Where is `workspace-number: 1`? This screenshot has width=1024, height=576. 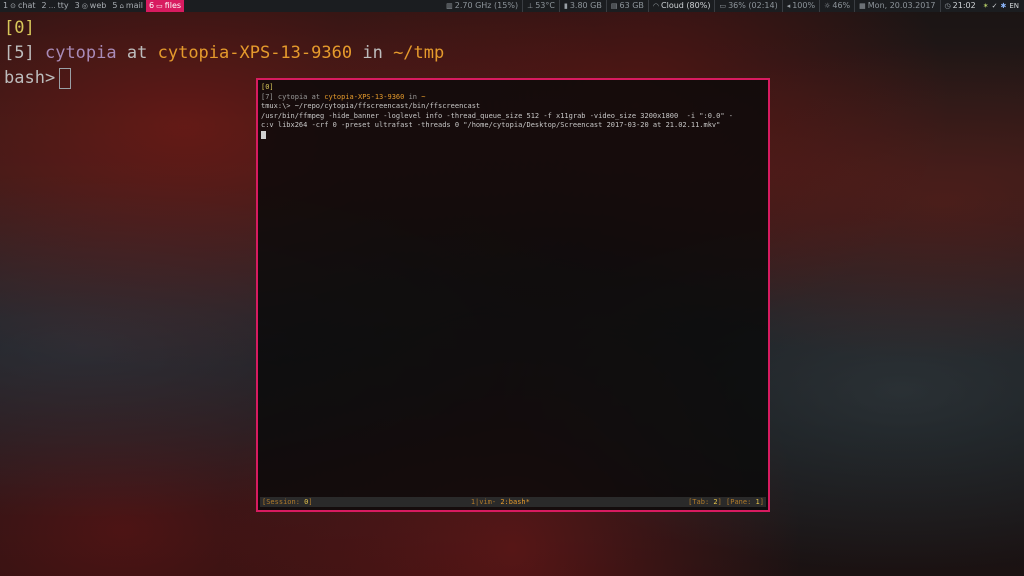 workspace-number: 1 is located at coordinates (6, 5).